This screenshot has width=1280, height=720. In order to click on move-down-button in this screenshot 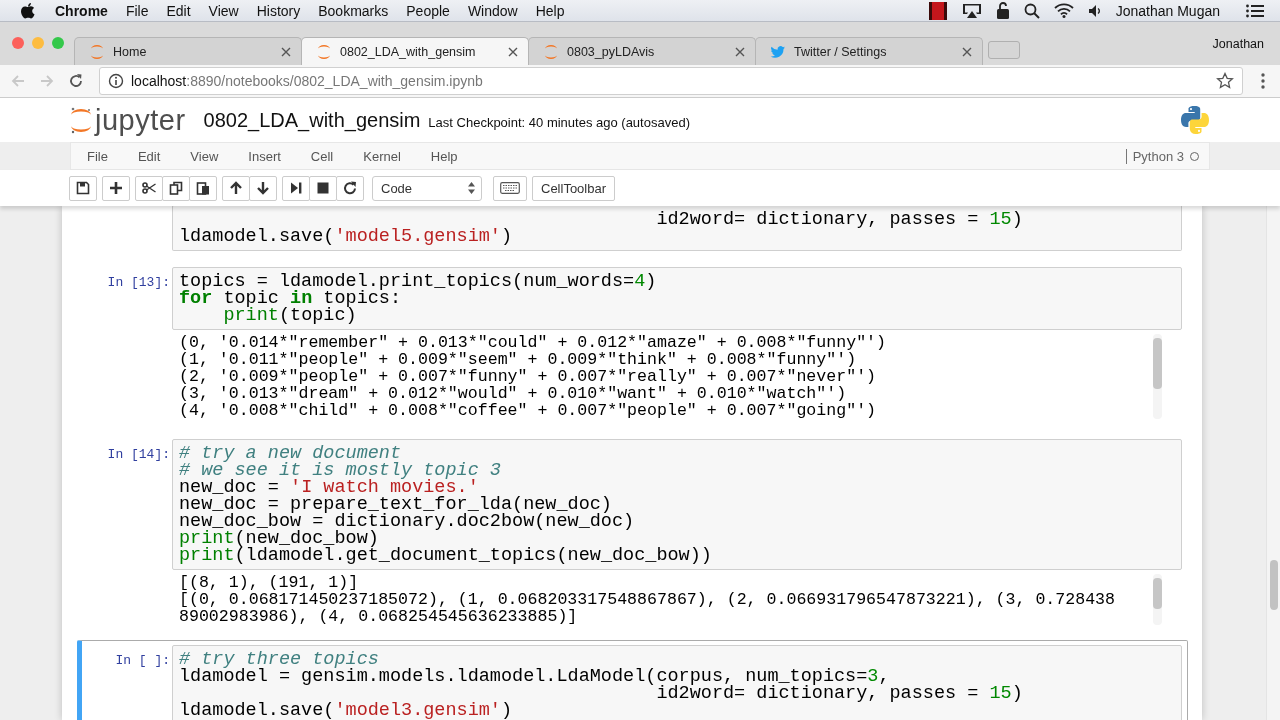, I will do `click(263, 188)`.